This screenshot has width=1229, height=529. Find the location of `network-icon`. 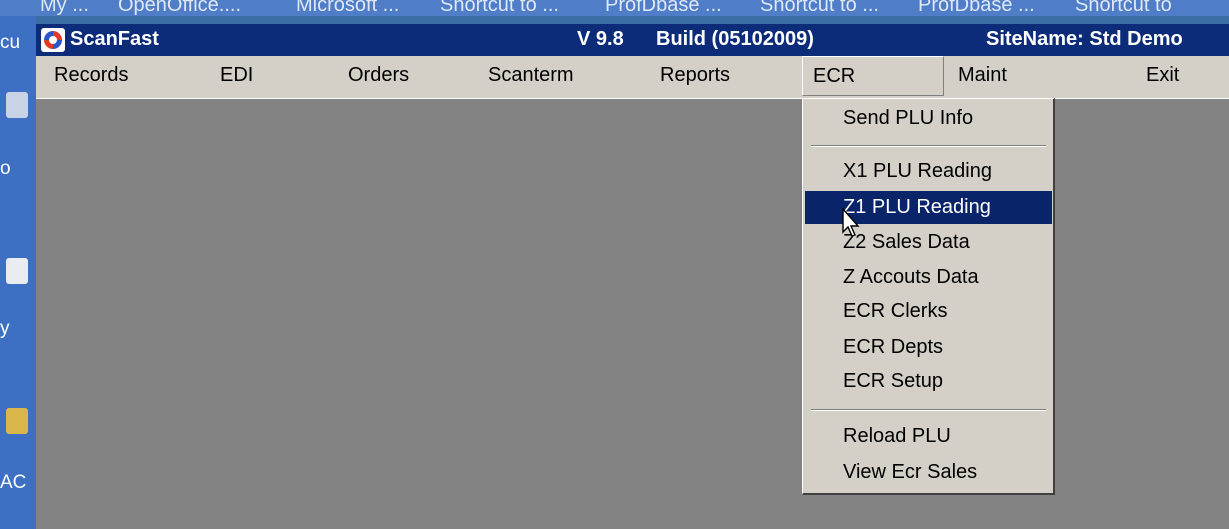

network-icon is located at coordinates (17, 271).